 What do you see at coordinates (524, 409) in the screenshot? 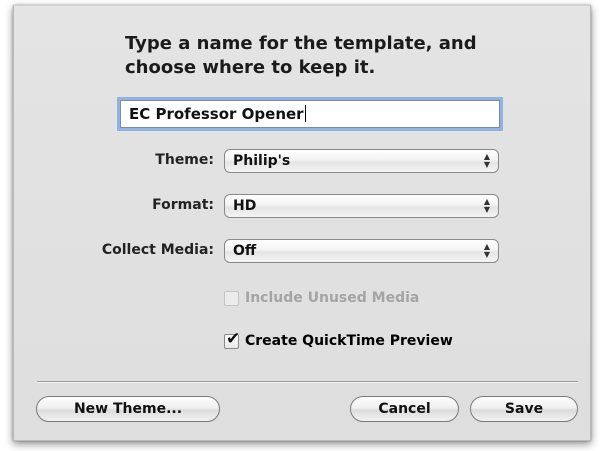
I see `save-button: Save` at bounding box center [524, 409].